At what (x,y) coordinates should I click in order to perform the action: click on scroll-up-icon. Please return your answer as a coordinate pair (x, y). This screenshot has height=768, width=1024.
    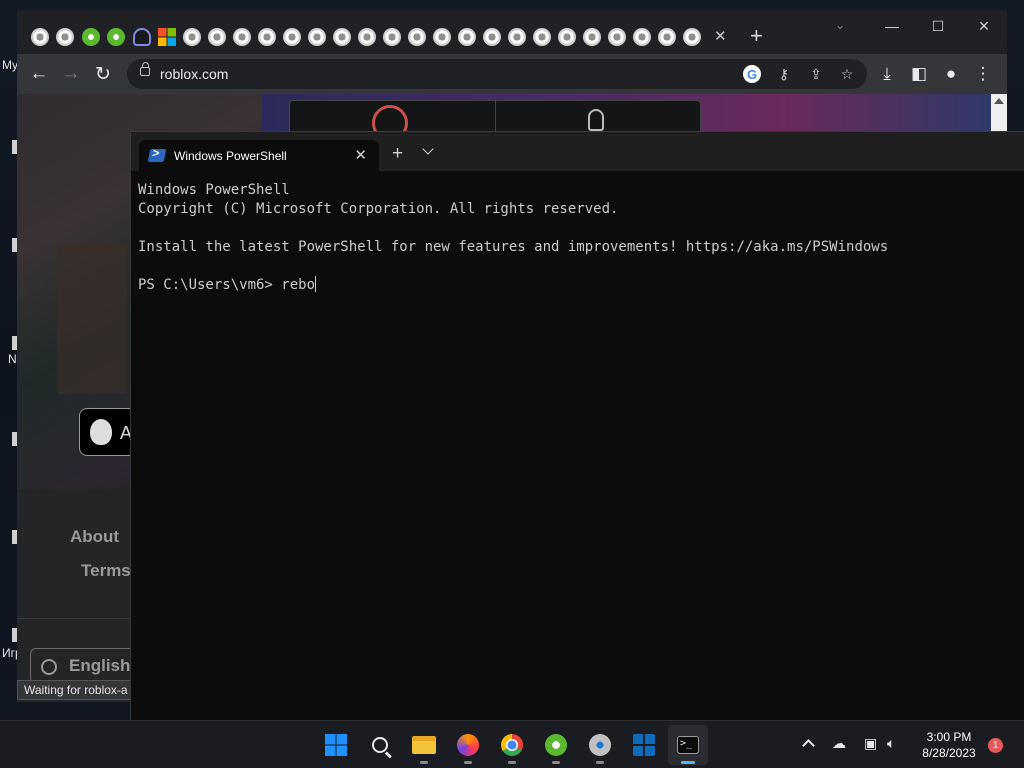
    Looking at the image, I should click on (999, 101).